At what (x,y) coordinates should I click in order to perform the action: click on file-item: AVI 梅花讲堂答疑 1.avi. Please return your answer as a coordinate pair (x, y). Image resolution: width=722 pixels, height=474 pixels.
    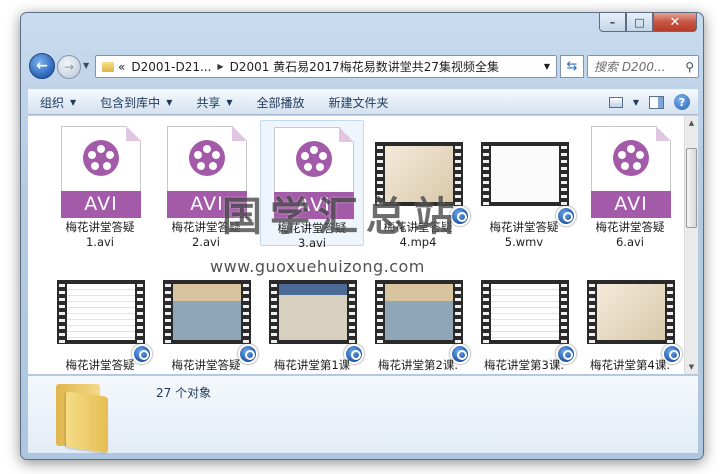
    Looking at the image, I should click on (100, 184).